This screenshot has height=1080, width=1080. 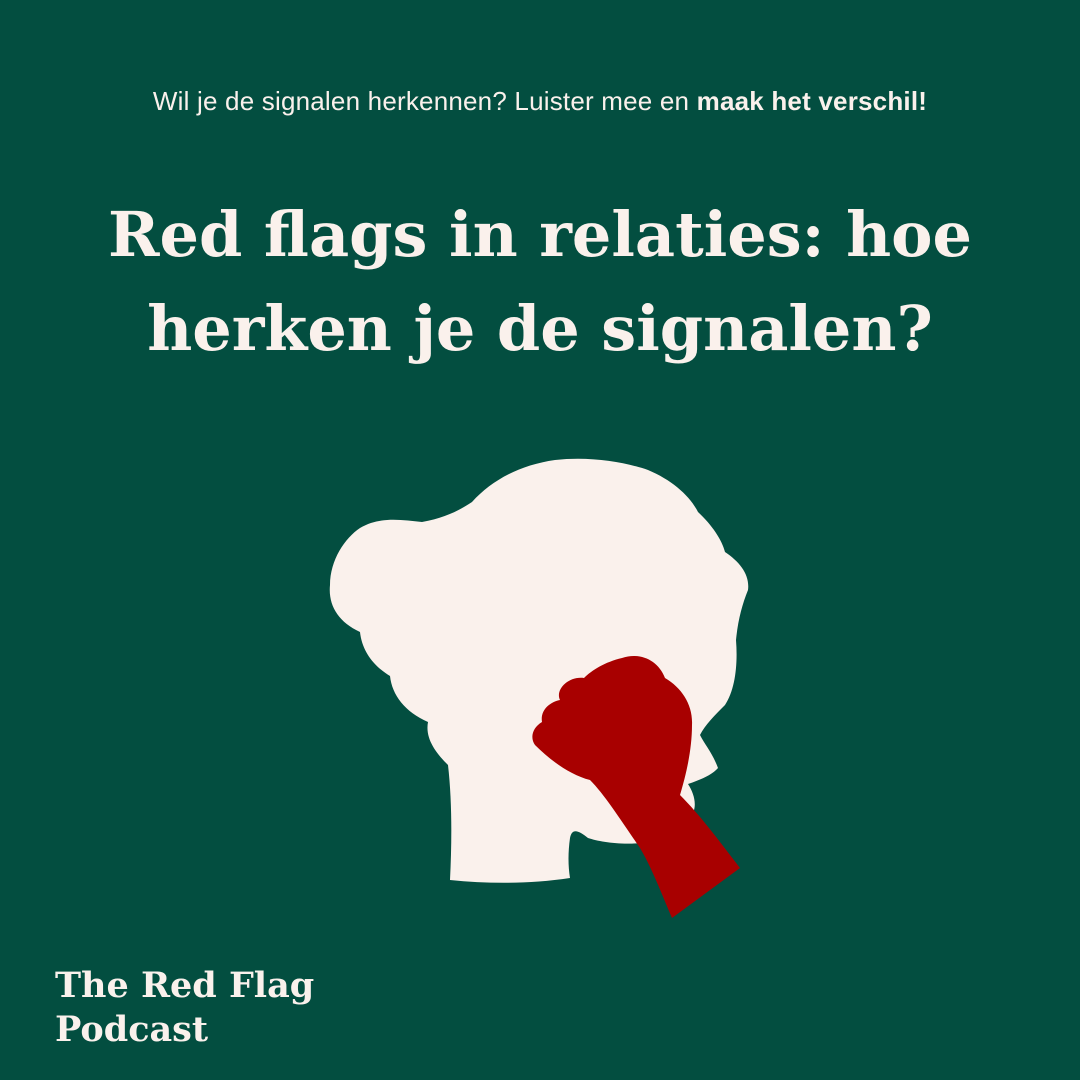 I want to click on brand-line-2: Podcast, so click(x=132, y=1029).